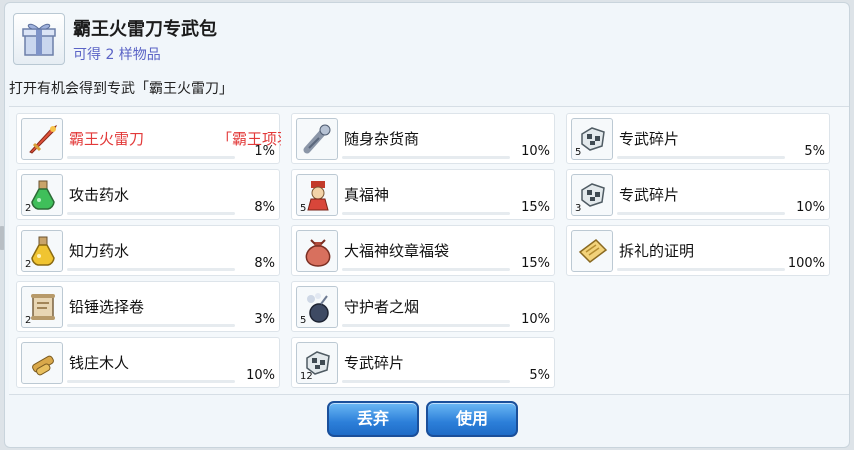 The height and width of the screenshot is (450, 854). Describe the element at coordinates (592, 139) in the screenshot. I see `weapon-shard-icon: 5` at that location.